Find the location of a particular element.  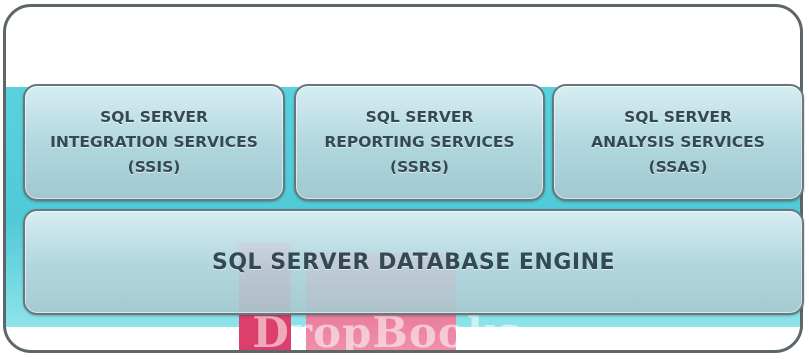

ssis-line2: INTEGRATION SERVICES is located at coordinates (154, 142).